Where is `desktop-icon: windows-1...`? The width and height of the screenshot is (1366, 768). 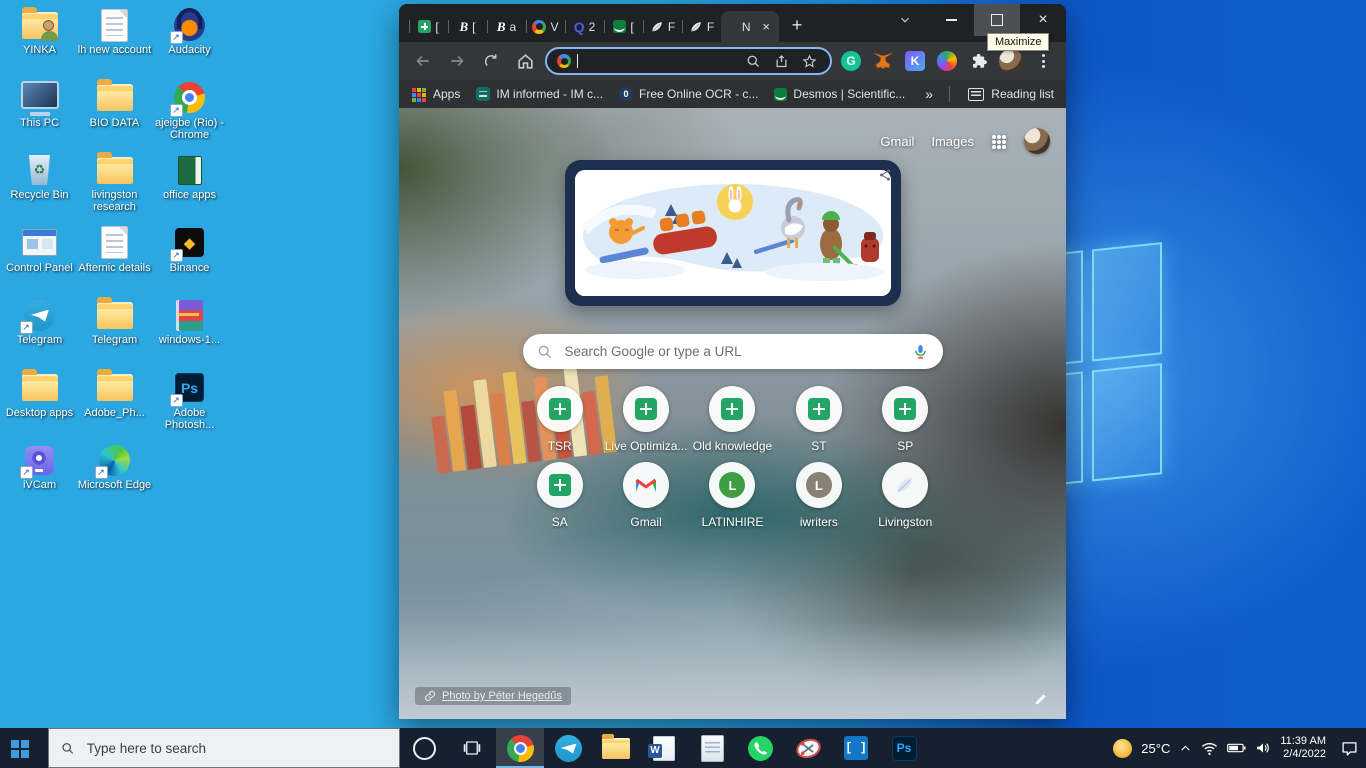
desktop-icon: windows-1... is located at coordinates (189, 332).